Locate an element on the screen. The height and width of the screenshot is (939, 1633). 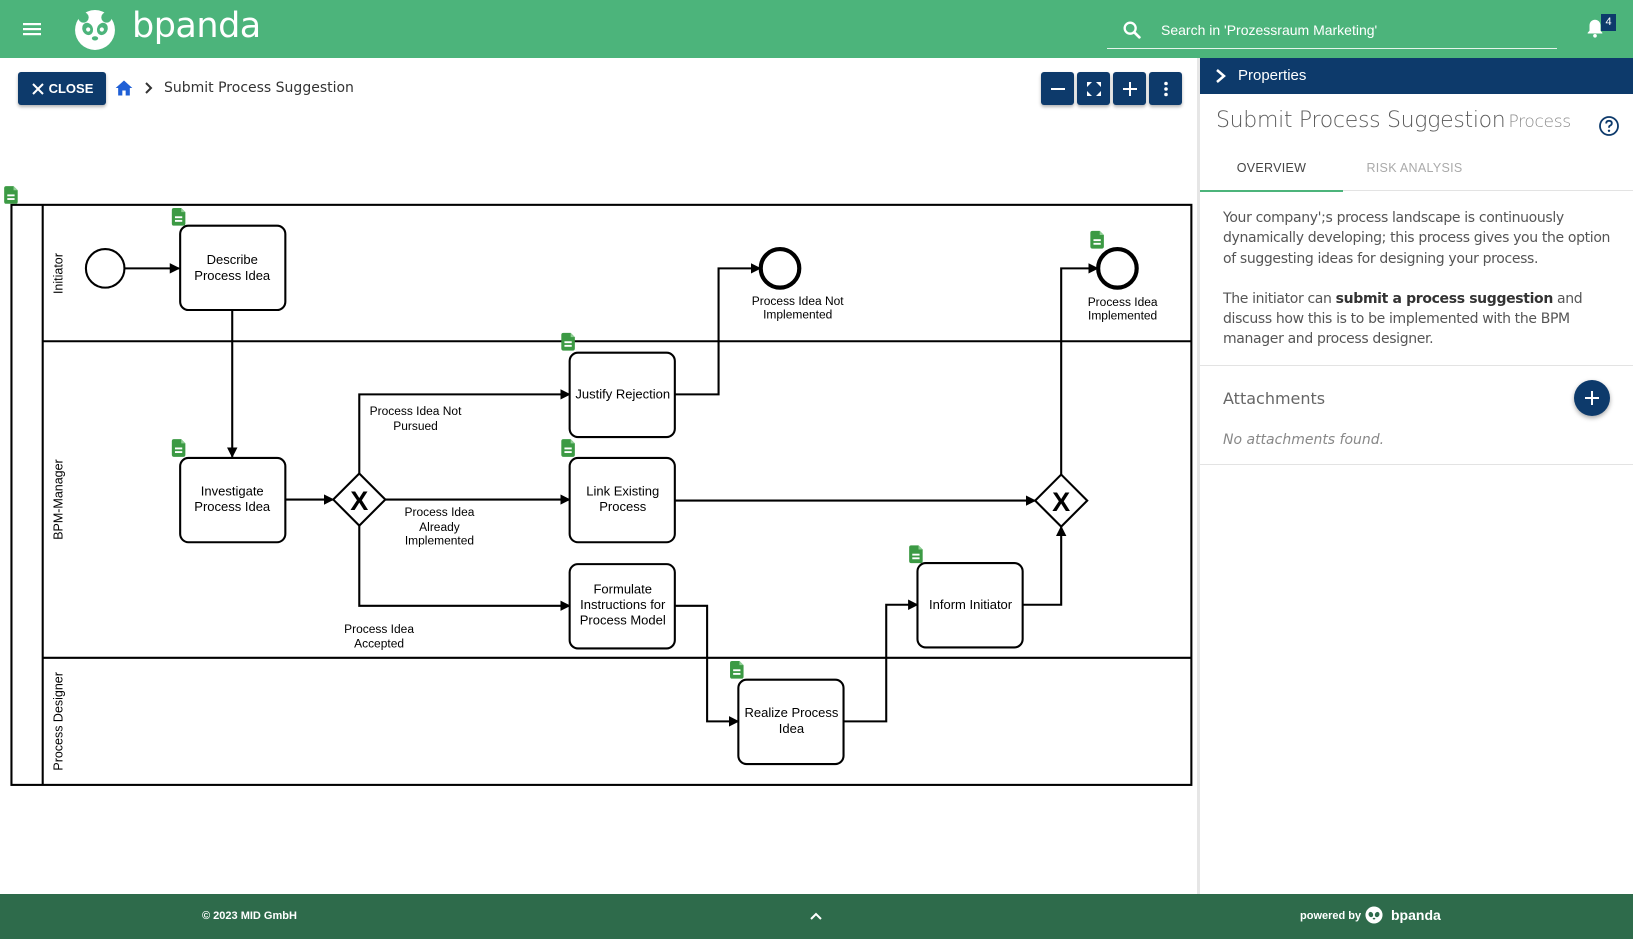
chevron-right-icon is located at coordinates (1221, 76).